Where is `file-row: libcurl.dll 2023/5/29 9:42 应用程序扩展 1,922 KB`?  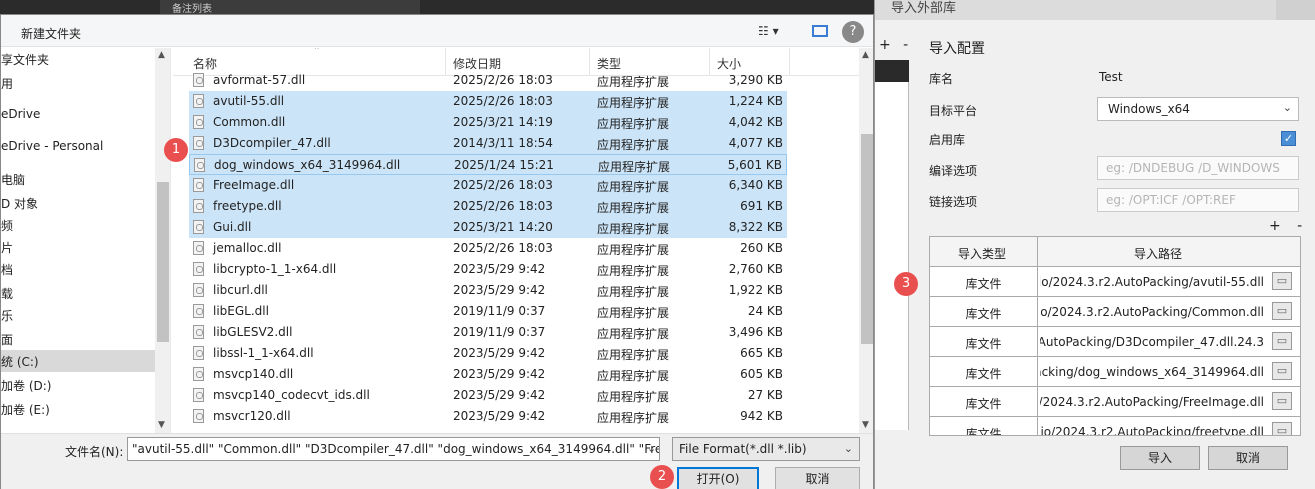 file-row: libcurl.dll 2023/5/29 9:42 应用程序扩展 1,922 KB is located at coordinates (488, 290).